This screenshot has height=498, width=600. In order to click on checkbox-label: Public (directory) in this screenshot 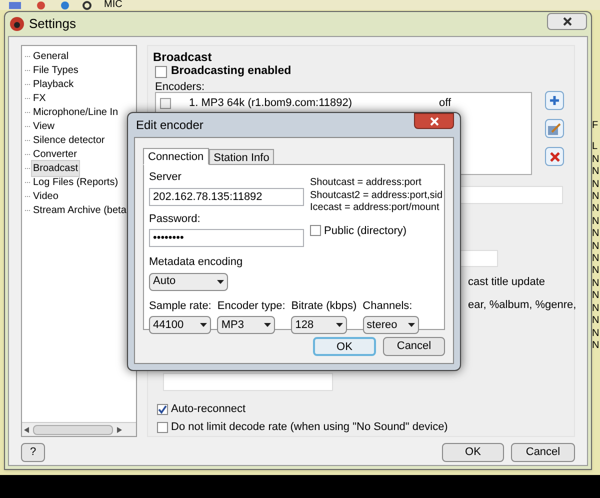, I will do `click(365, 231)`.